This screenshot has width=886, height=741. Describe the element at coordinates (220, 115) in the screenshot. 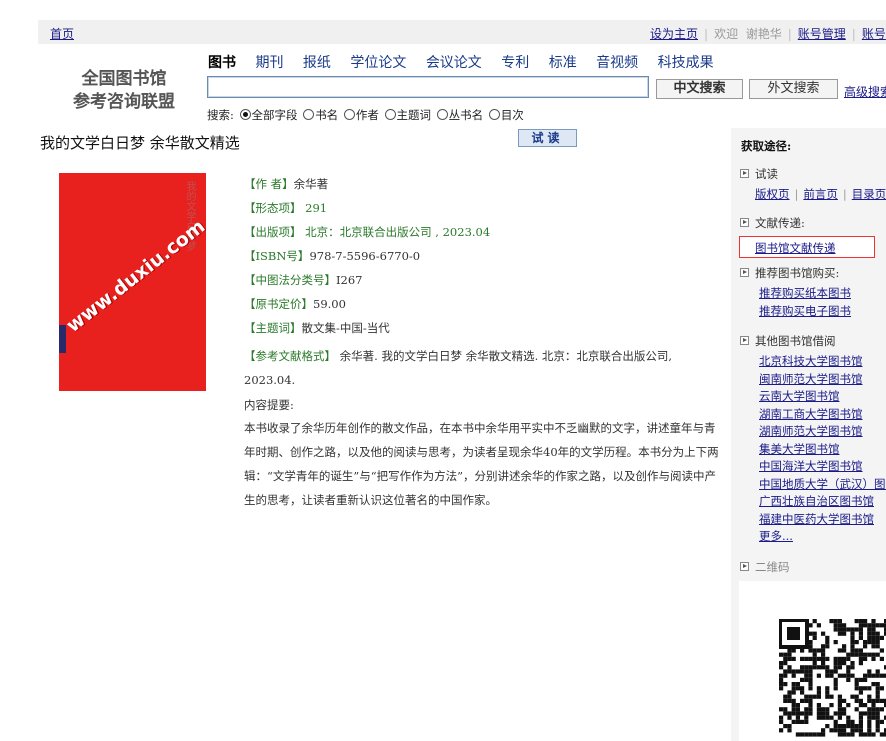

I see `search-options-label: 搜索:` at that location.